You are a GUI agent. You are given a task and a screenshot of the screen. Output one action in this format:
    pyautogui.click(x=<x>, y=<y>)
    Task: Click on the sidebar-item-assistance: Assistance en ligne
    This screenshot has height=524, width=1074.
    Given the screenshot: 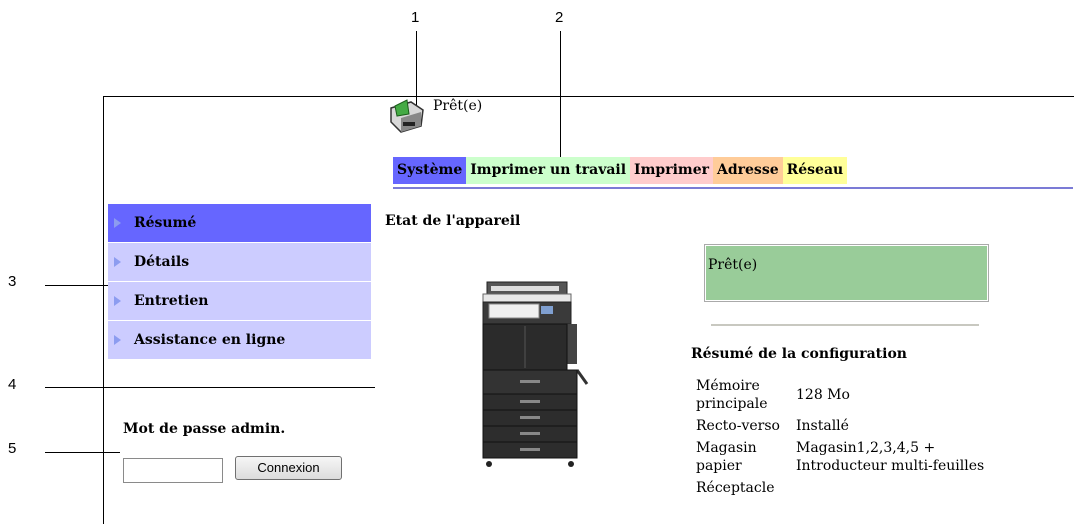 What is the action you would take?
    pyautogui.click(x=239, y=340)
    